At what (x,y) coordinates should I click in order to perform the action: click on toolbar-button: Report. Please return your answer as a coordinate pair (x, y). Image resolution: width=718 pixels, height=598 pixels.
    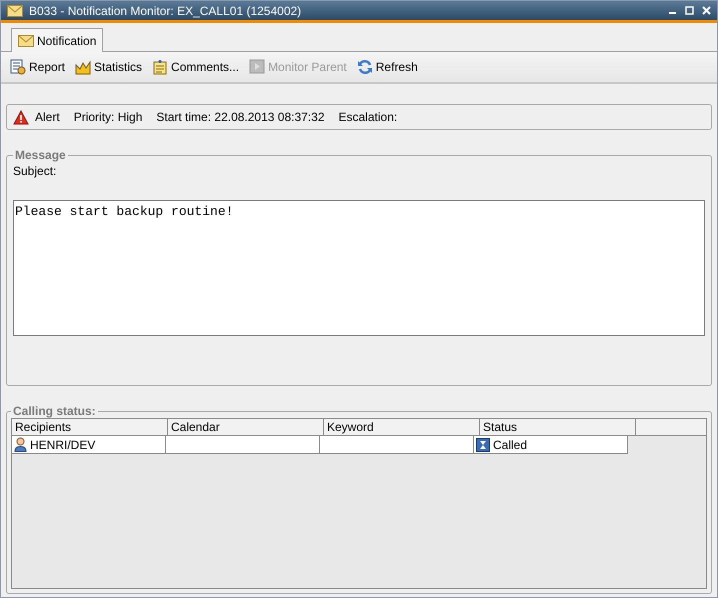
    Looking at the image, I should click on (37, 67).